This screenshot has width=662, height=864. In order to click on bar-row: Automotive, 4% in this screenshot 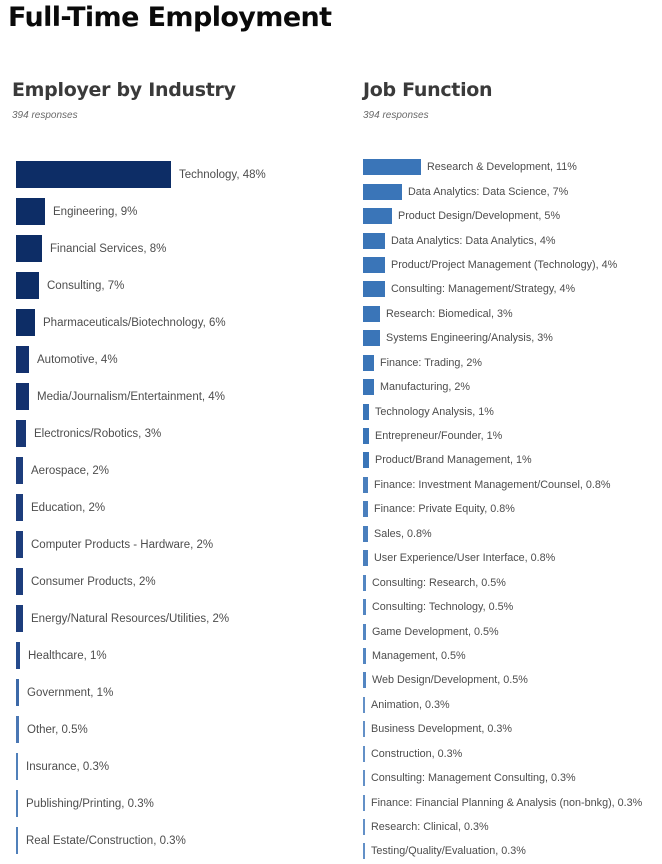, I will do `click(175, 359)`.